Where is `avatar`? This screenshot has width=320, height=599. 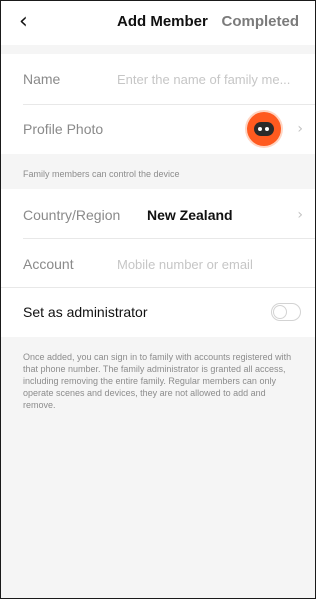 avatar is located at coordinates (264, 129).